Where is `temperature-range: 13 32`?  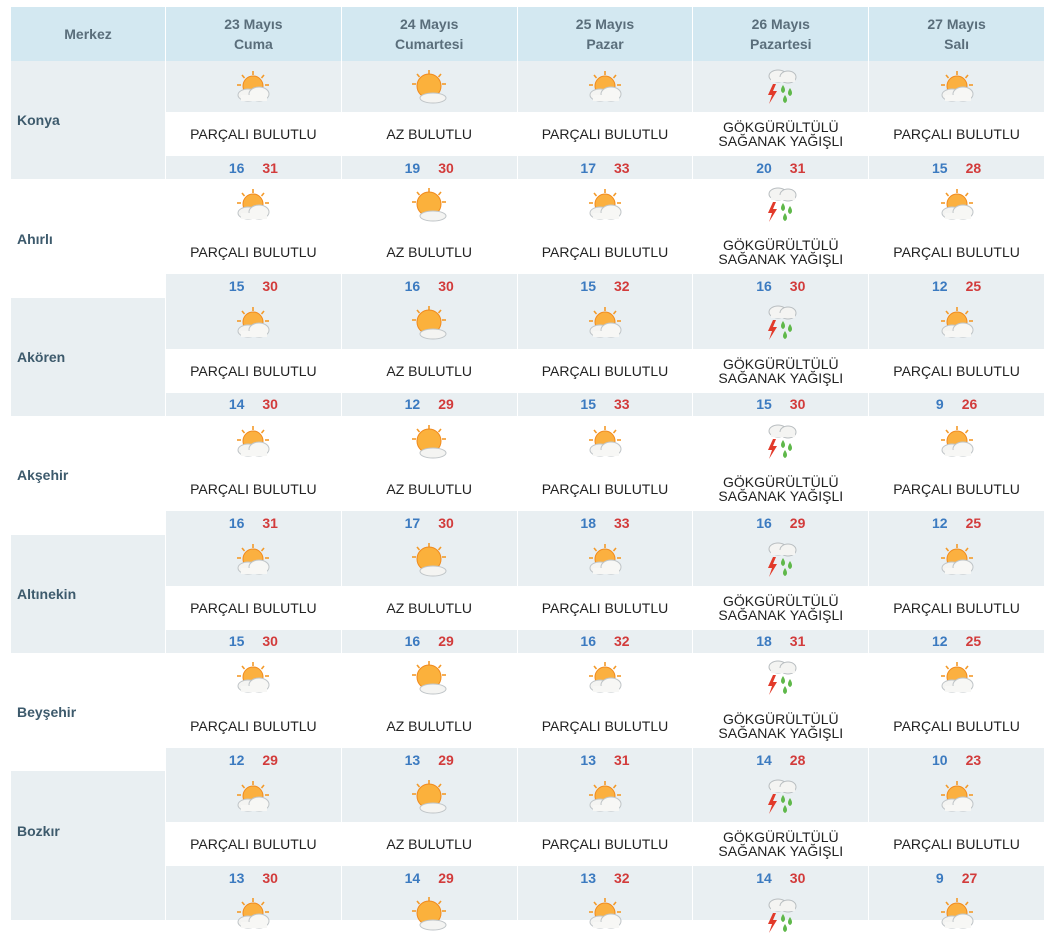 temperature-range: 13 32 is located at coordinates (605, 878).